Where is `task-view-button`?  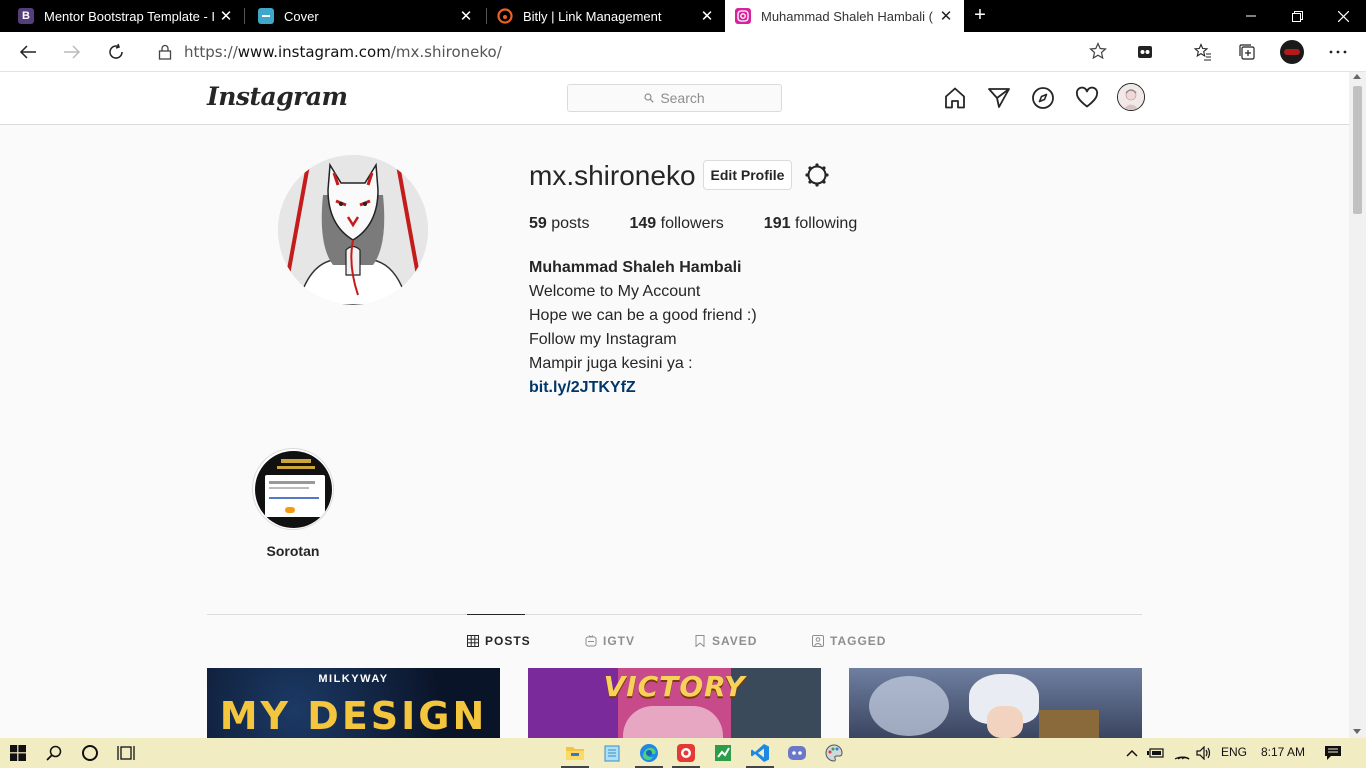
task-view-button is located at coordinates (126, 753).